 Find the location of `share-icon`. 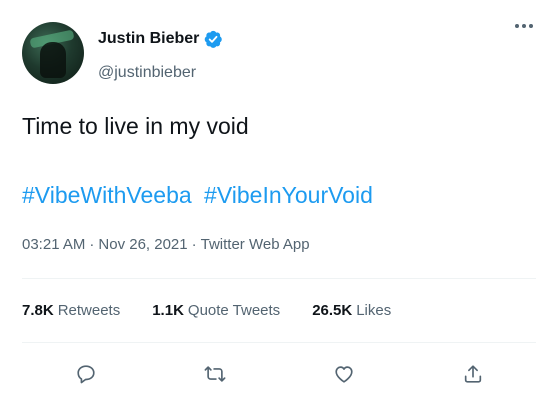

share-icon is located at coordinates (473, 374).